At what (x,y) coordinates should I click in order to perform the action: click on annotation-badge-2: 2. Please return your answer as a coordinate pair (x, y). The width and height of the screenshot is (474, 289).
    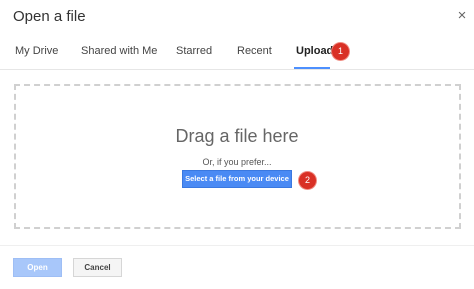
    Looking at the image, I should click on (307, 180).